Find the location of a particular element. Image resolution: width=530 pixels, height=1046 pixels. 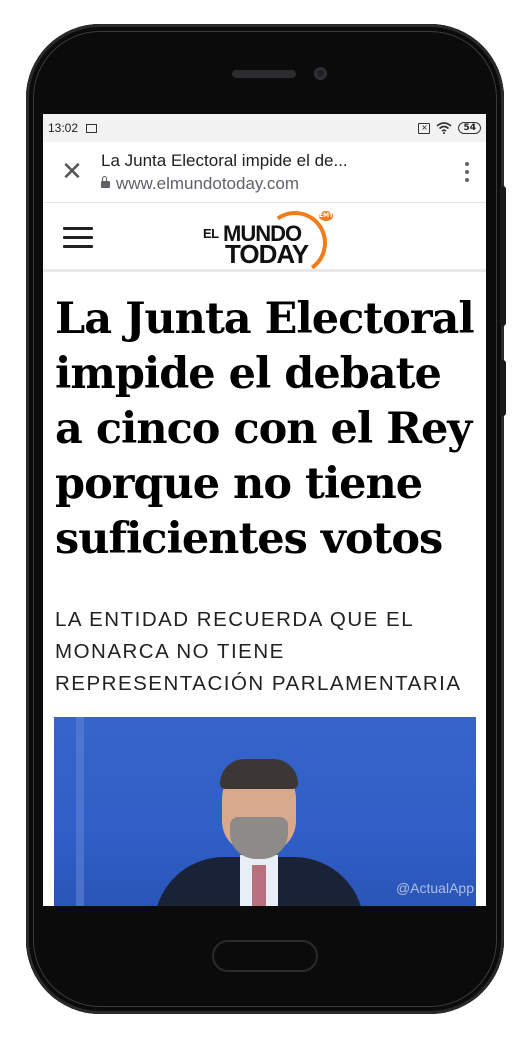

photo-tie is located at coordinates (259, 885).